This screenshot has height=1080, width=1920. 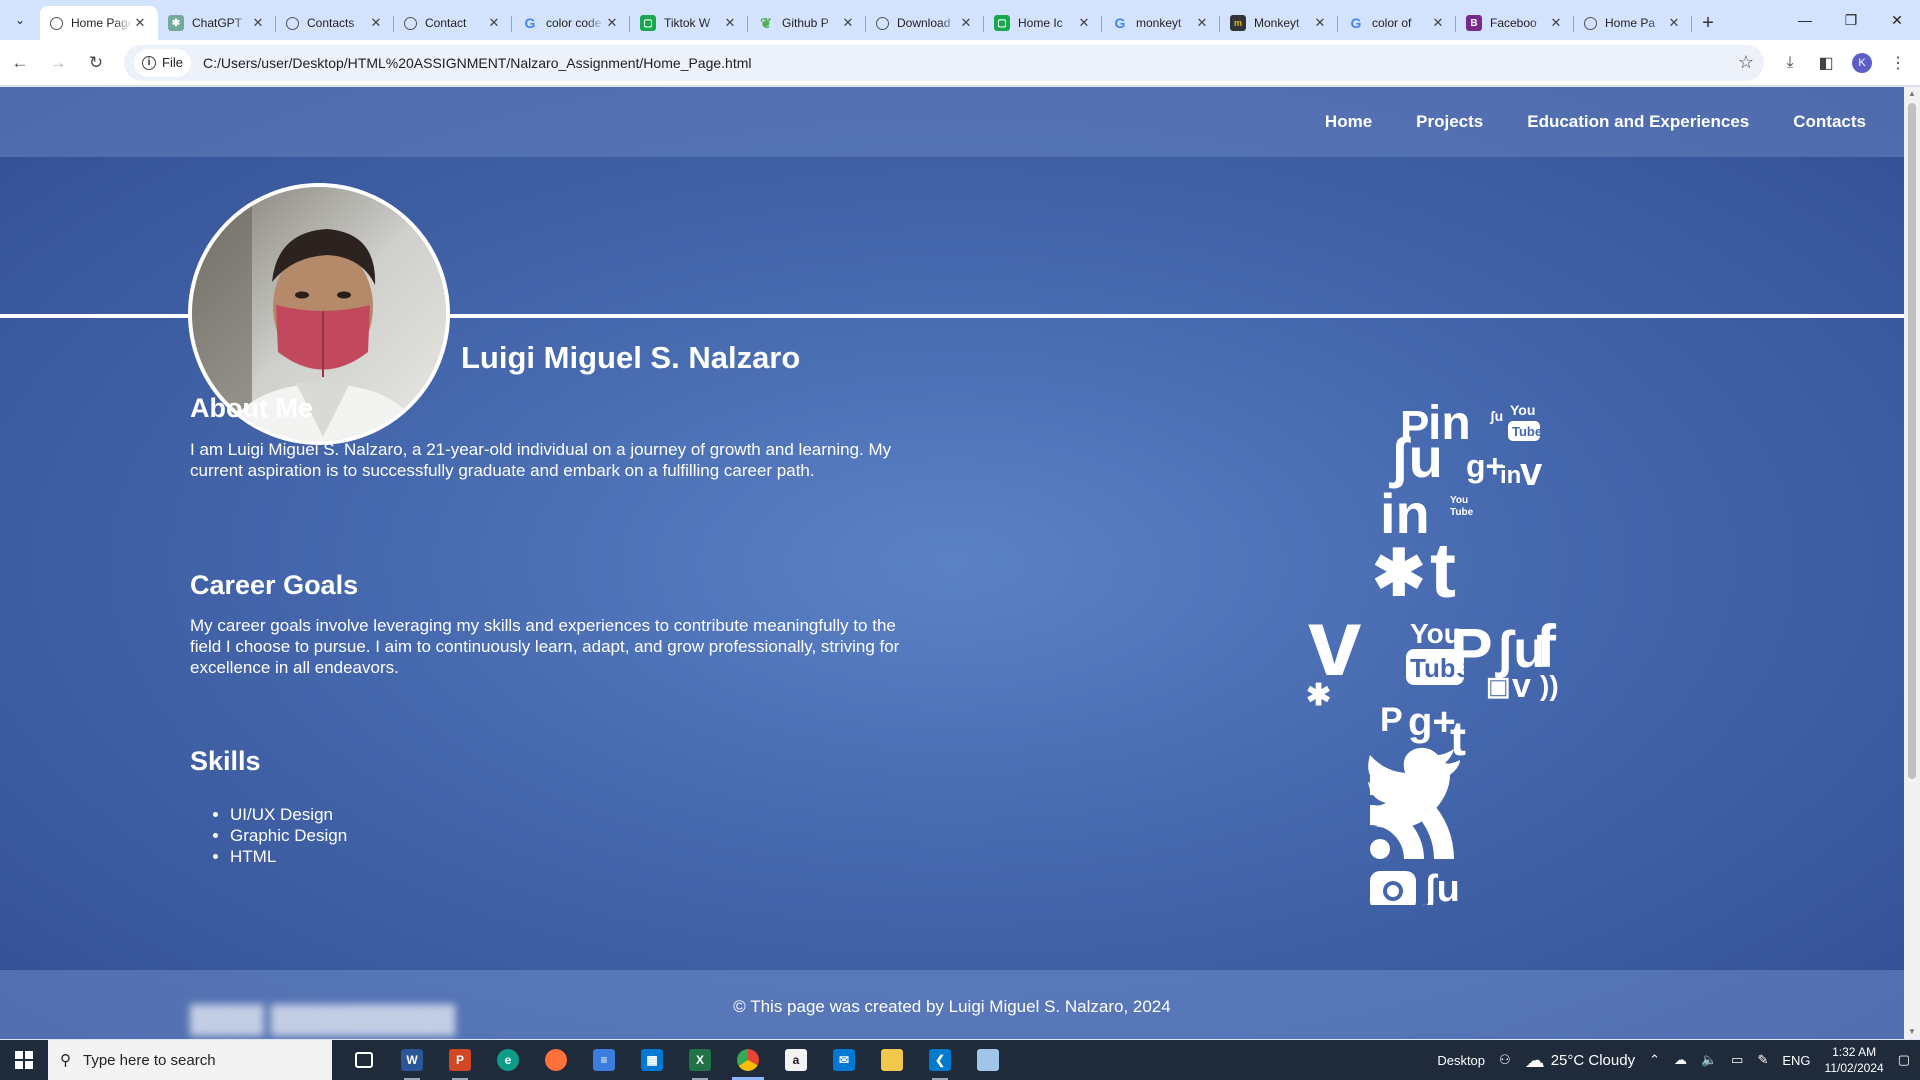 What do you see at coordinates (700, 1060) in the screenshot?
I see `excel-icon: X` at bounding box center [700, 1060].